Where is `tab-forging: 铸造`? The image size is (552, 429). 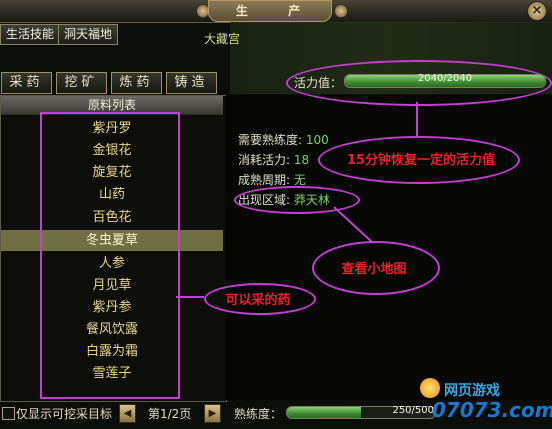 tab-forging: 铸造 is located at coordinates (191, 83).